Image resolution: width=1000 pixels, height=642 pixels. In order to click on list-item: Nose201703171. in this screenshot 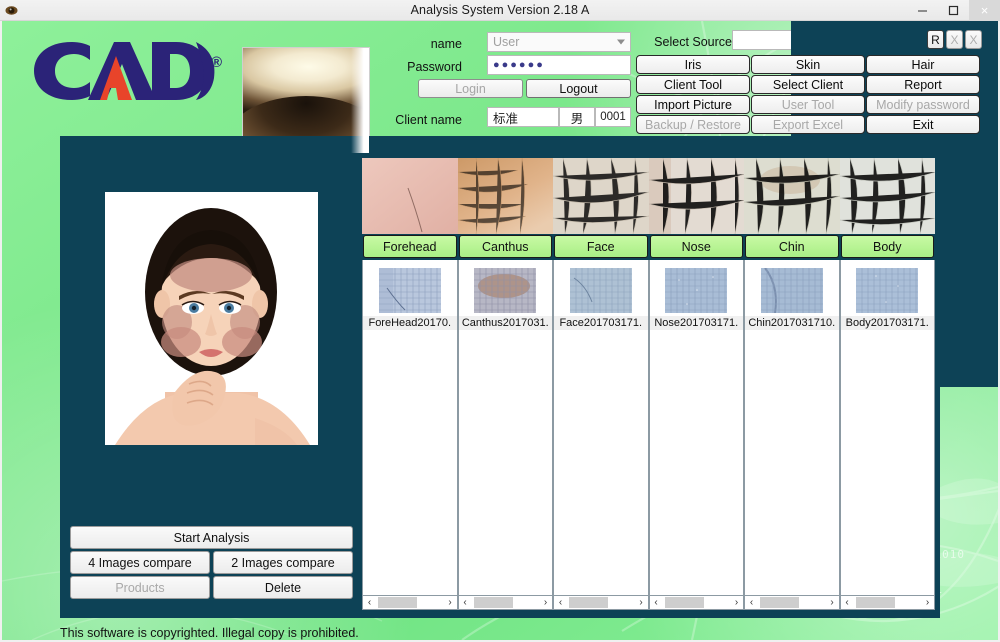, I will do `click(696, 295)`.